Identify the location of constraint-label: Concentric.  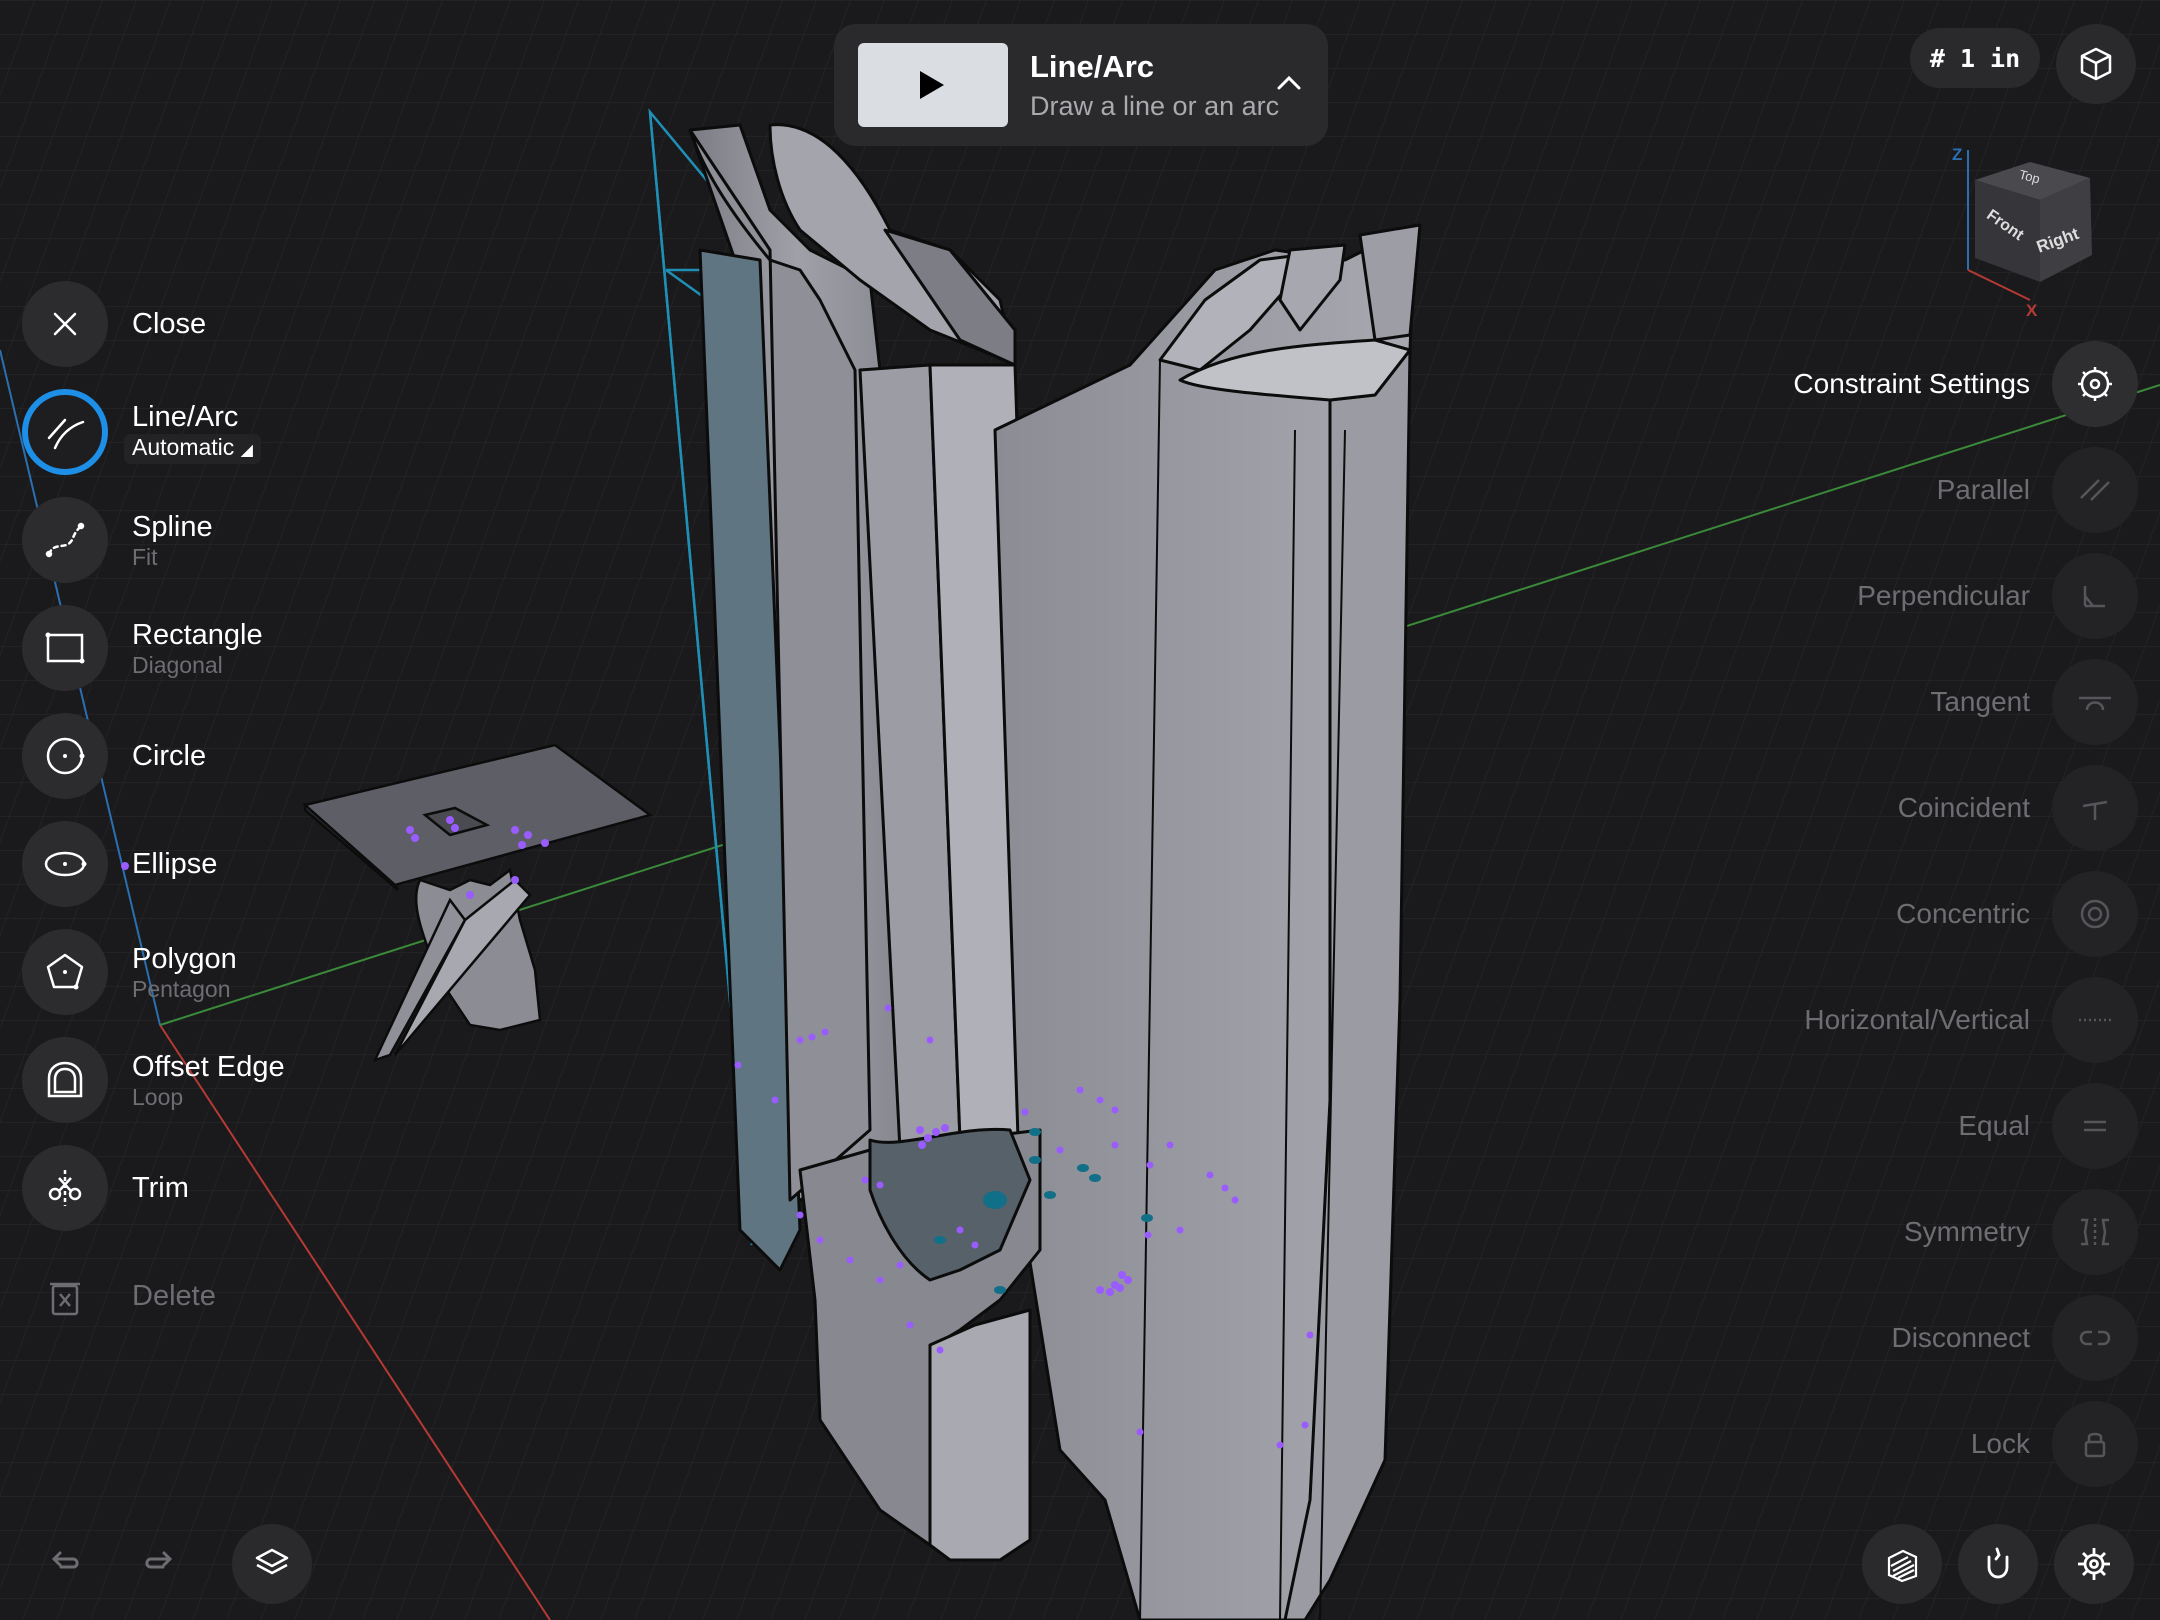
(1963, 913).